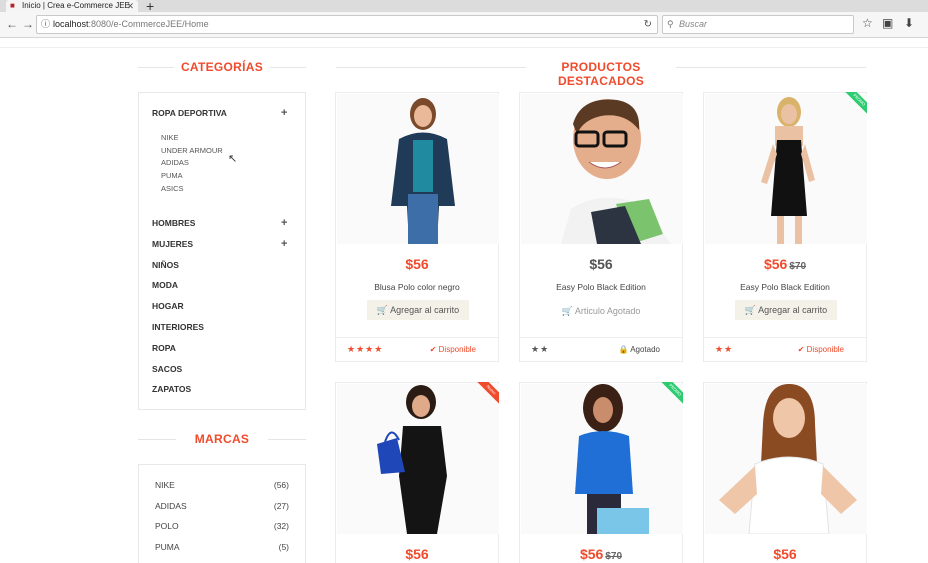 This screenshot has width=928, height=563. Describe the element at coordinates (639, 349) in the screenshot. I see `availability-status: 🔒 Agotado` at that location.